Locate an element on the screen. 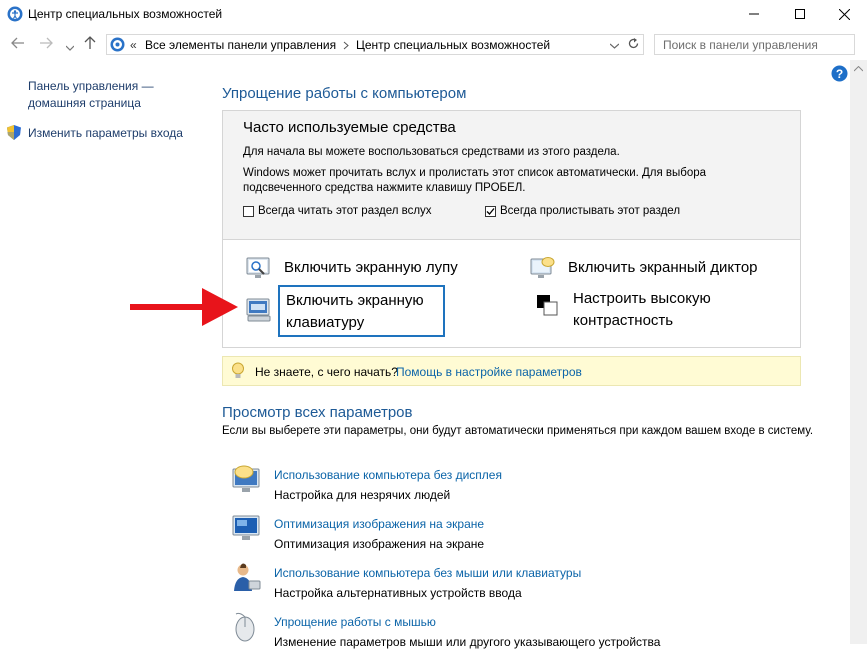 The width and height of the screenshot is (867, 649). always-scroll-checkbox-box is located at coordinates (490, 211).